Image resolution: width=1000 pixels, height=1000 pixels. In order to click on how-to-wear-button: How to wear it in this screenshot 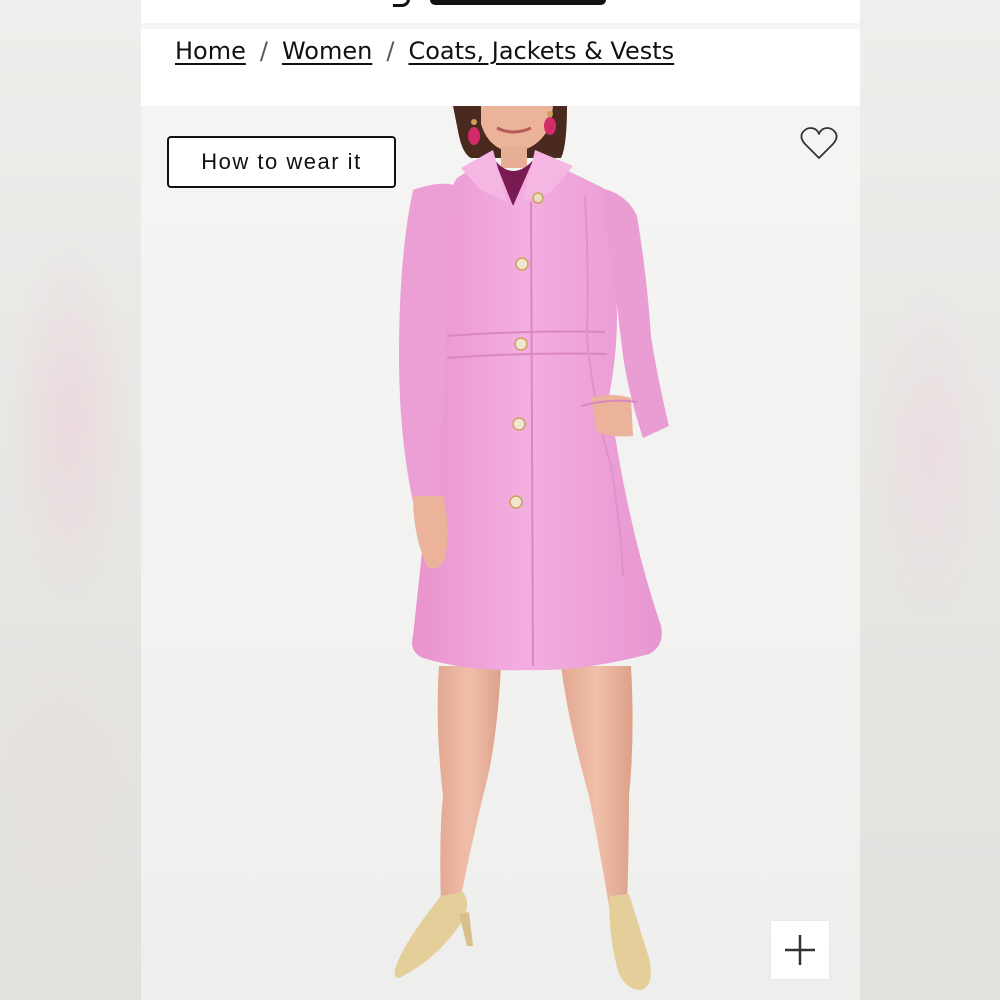, I will do `click(281, 162)`.